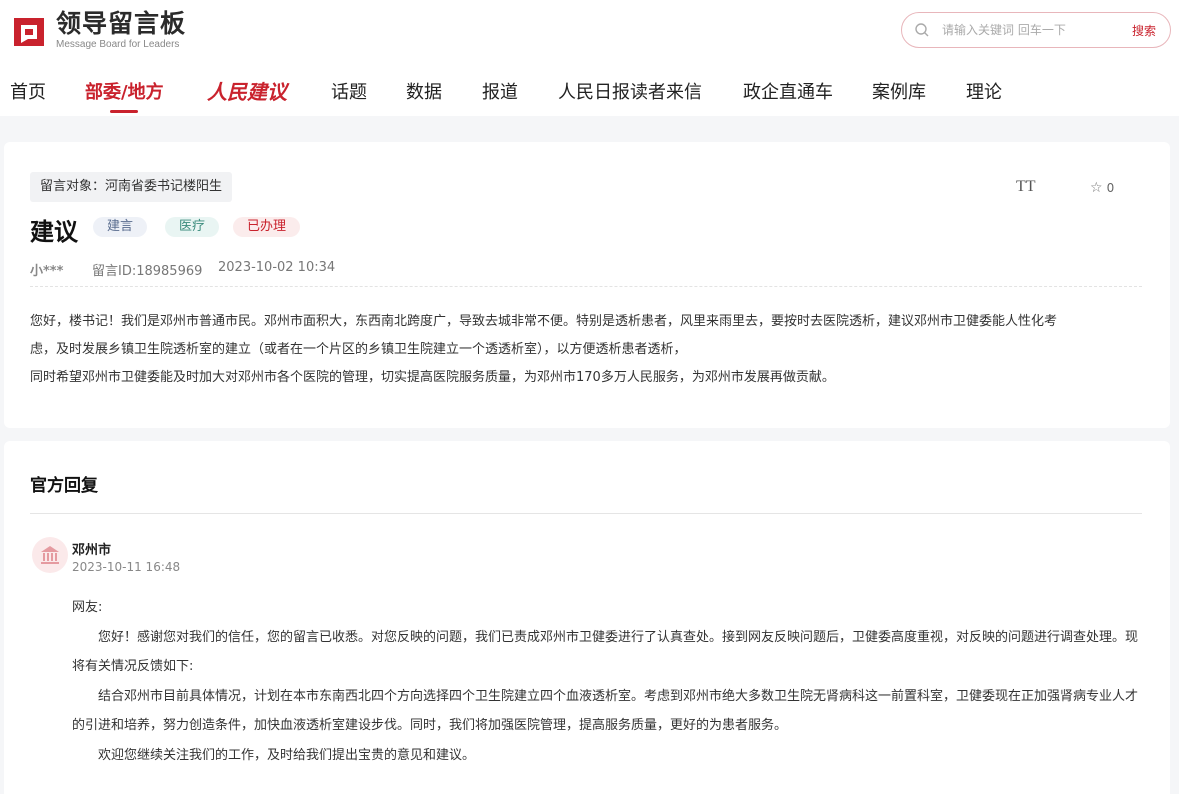 The width and height of the screenshot is (1179, 794). What do you see at coordinates (630, 91) in the screenshot?
I see `nav-item-readers-letters: 人民日报读者来信` at bounding box center [630, 91].